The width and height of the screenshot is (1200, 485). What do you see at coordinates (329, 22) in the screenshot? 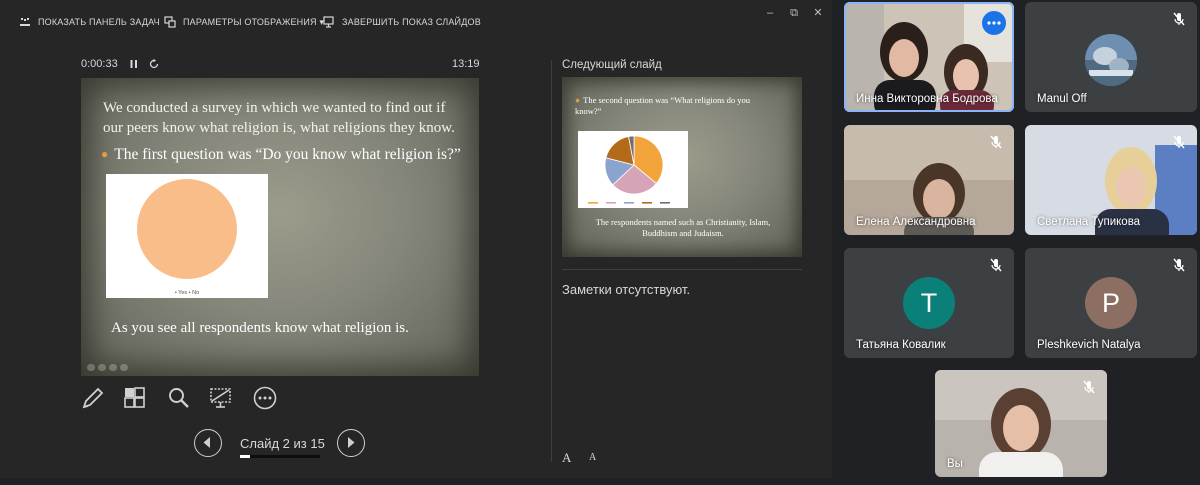
I see `end-slideshow-icon` at bounding box center [329, 22].